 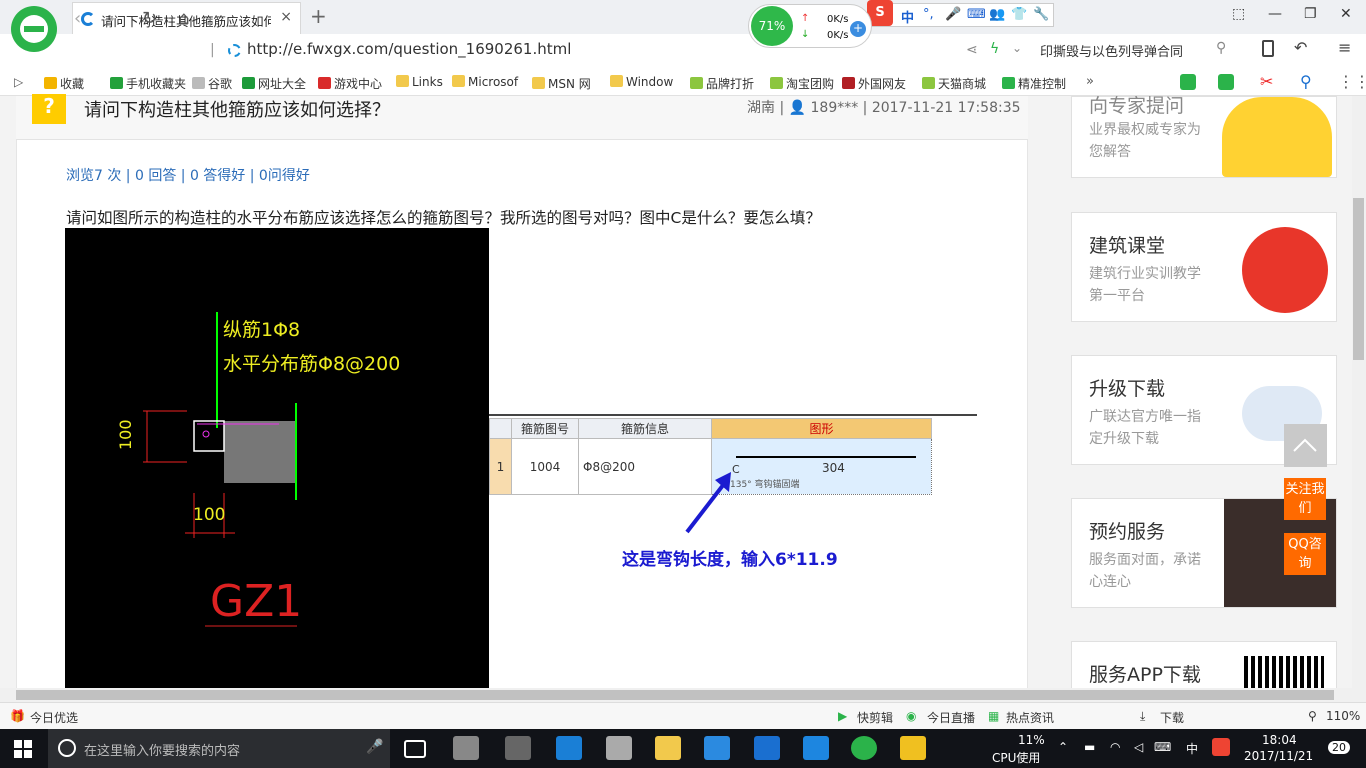 What do you see at coordinates (997, 14) in the screenshot?
I see `user-icon: 👥` at bounding box center [997, 14].